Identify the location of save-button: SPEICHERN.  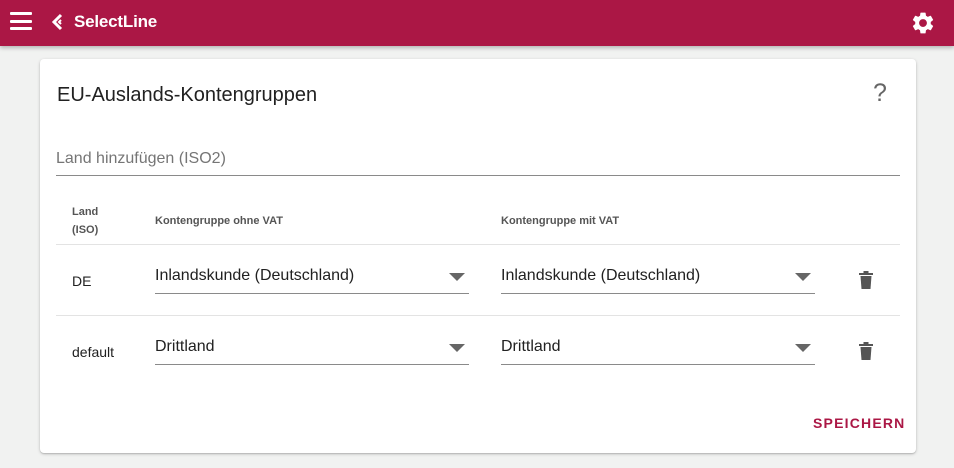
(859, 427).